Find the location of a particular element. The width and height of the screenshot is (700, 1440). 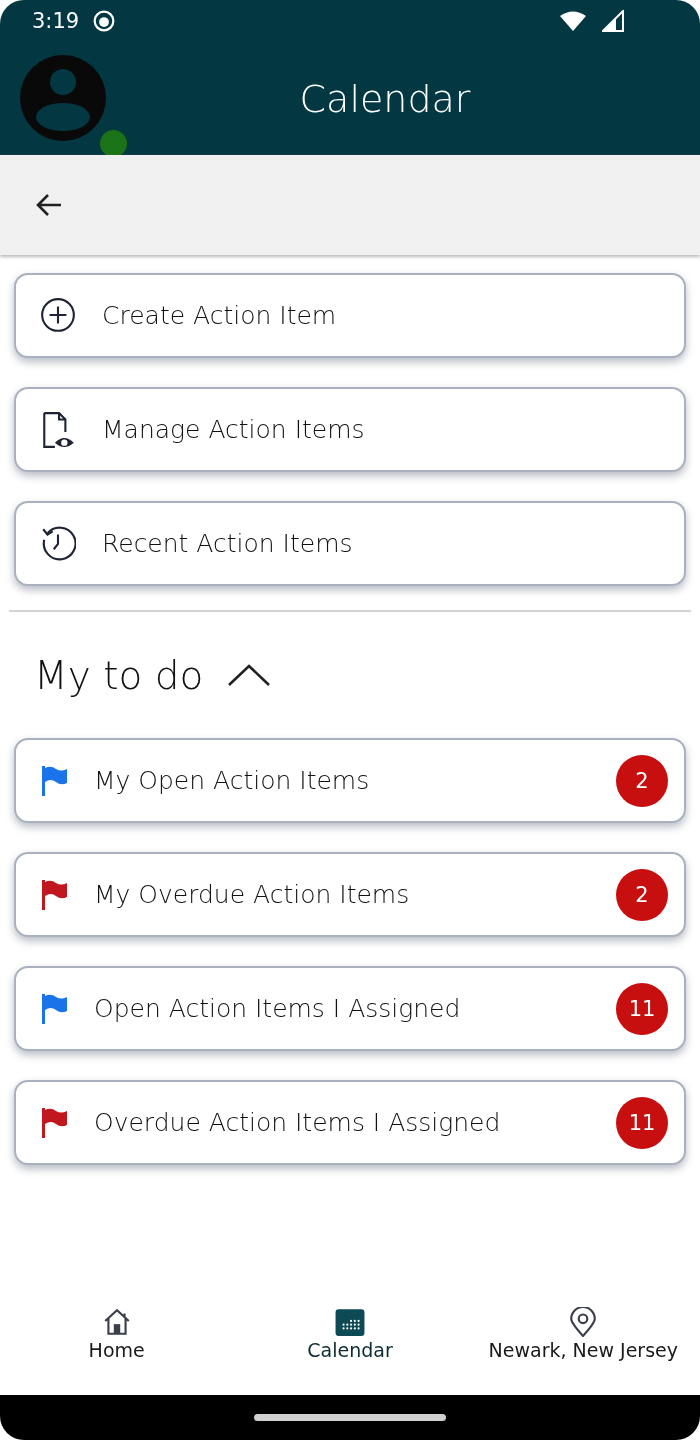

todo-card: Open Action Items I Assigned 11 is located at coordinates (350, 1008).